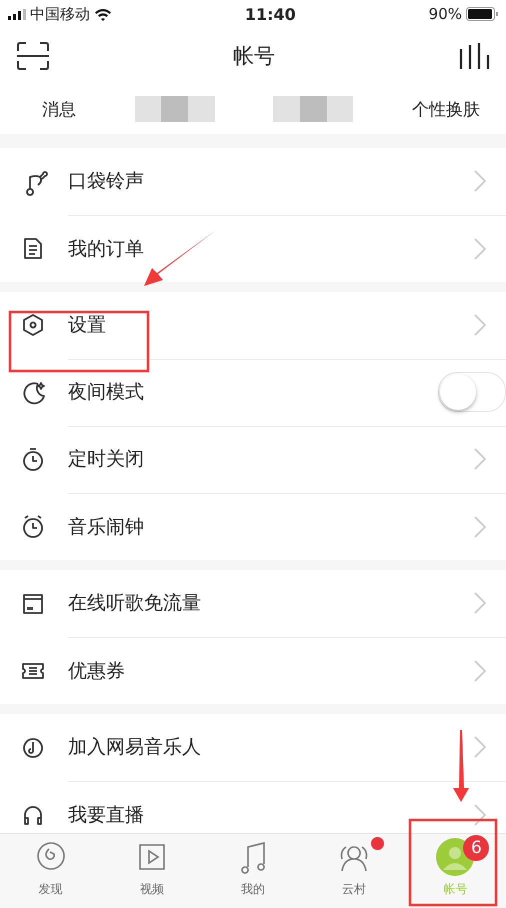 The image size is (506, 908). Describe the element at coordinates (106, 815) in the screenshot. I see `menu-label: 我要直播` at that location.